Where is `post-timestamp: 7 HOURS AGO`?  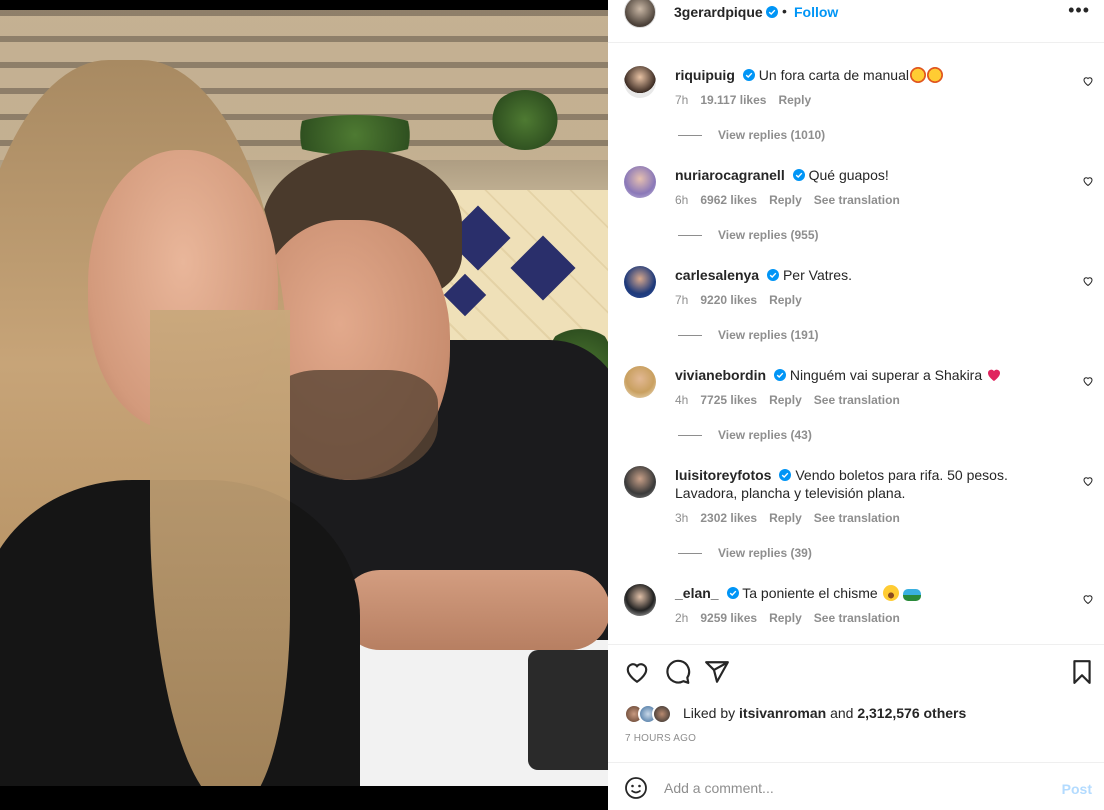 post-timestamp: 7 HOURS AGO is located at coordinates (660, 738).